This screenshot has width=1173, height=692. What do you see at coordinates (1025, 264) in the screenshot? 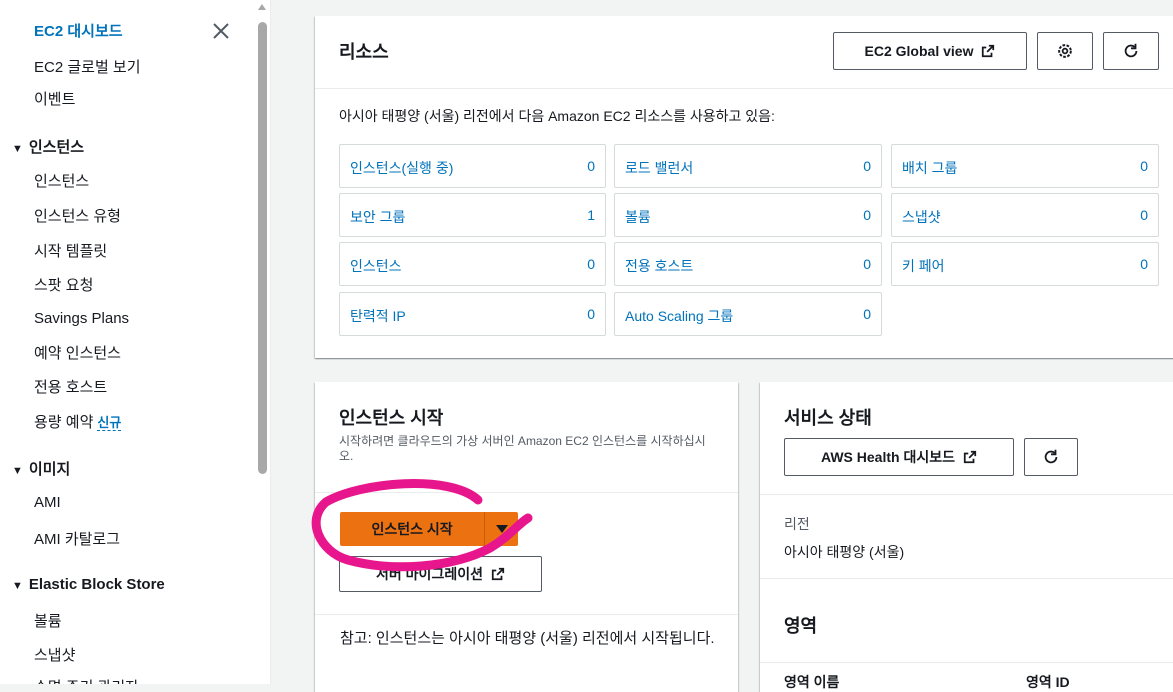
I see `resource-tile-key-pairs: 키 페어 0` at bounding box center [1025, 264].